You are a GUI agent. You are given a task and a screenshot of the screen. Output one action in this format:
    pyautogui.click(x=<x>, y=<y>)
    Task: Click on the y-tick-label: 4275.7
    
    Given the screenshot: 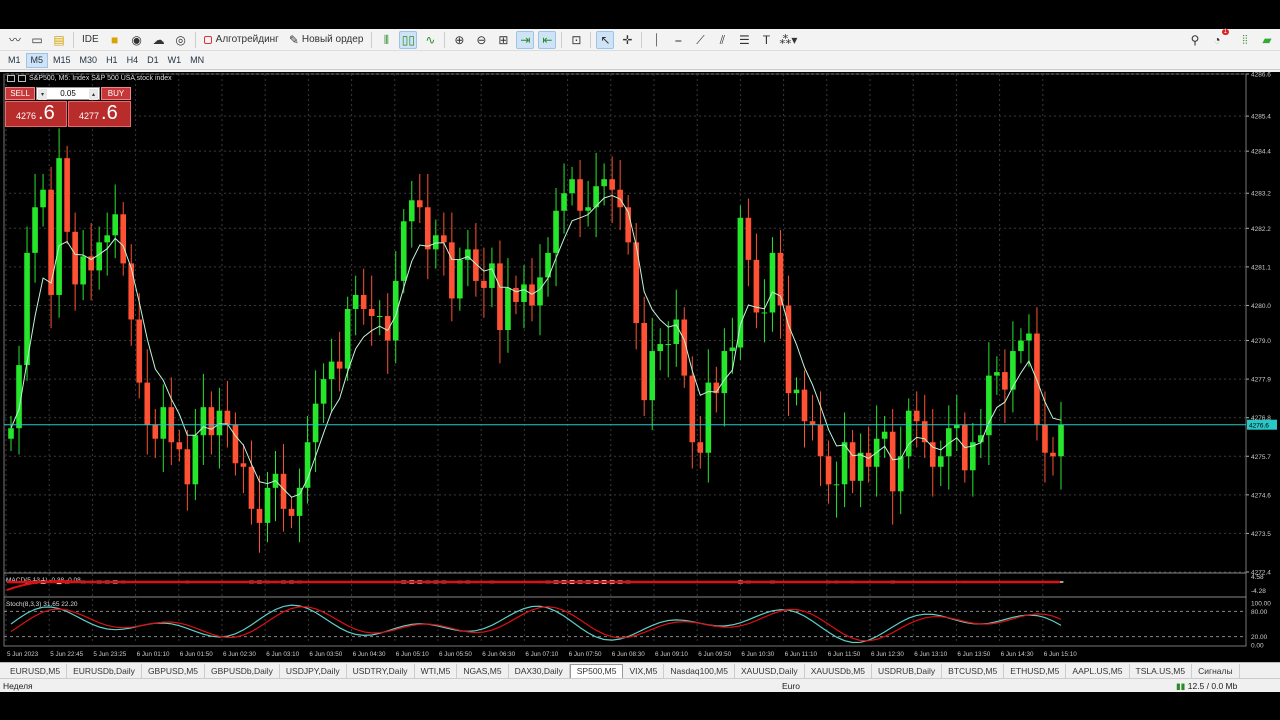 What is the action you would take?
    pyautogui.click(x=1261, y=457)
    